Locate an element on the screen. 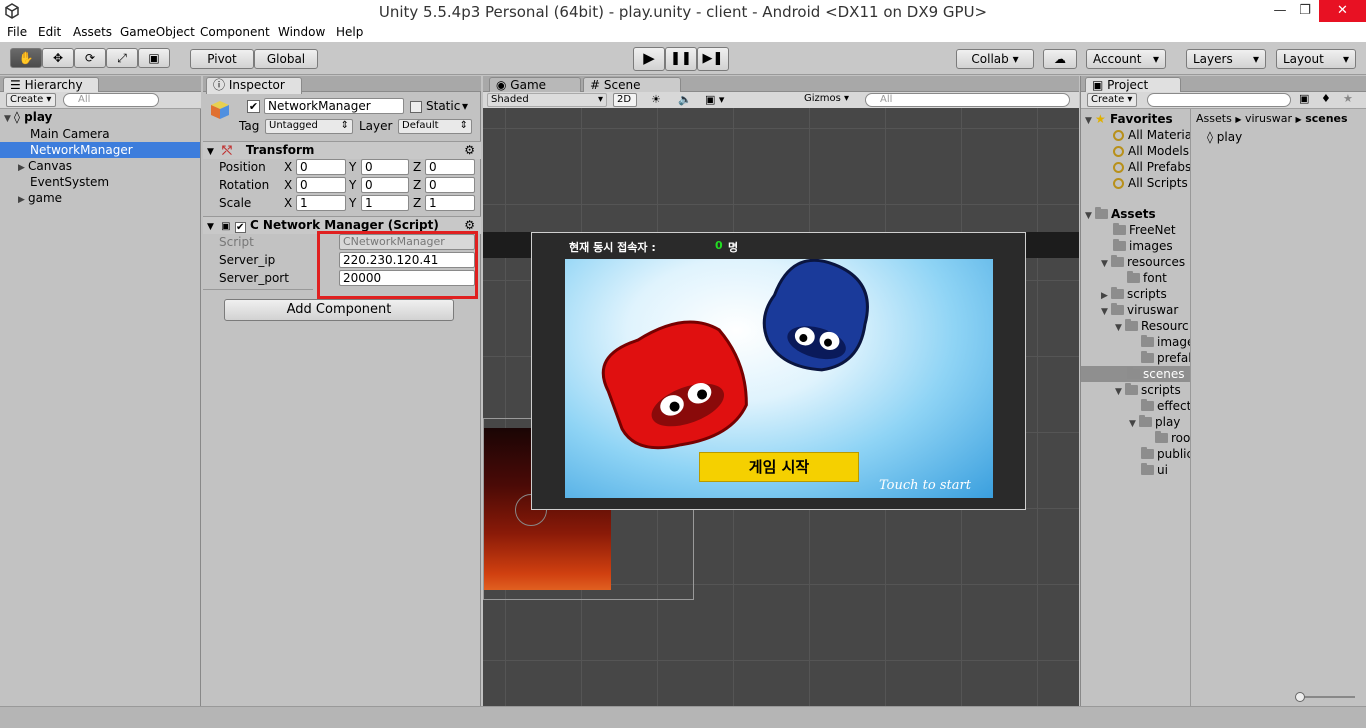 This screenshot has height=728, width=1366. folder-item: public is located at coordinates (1165, 454).